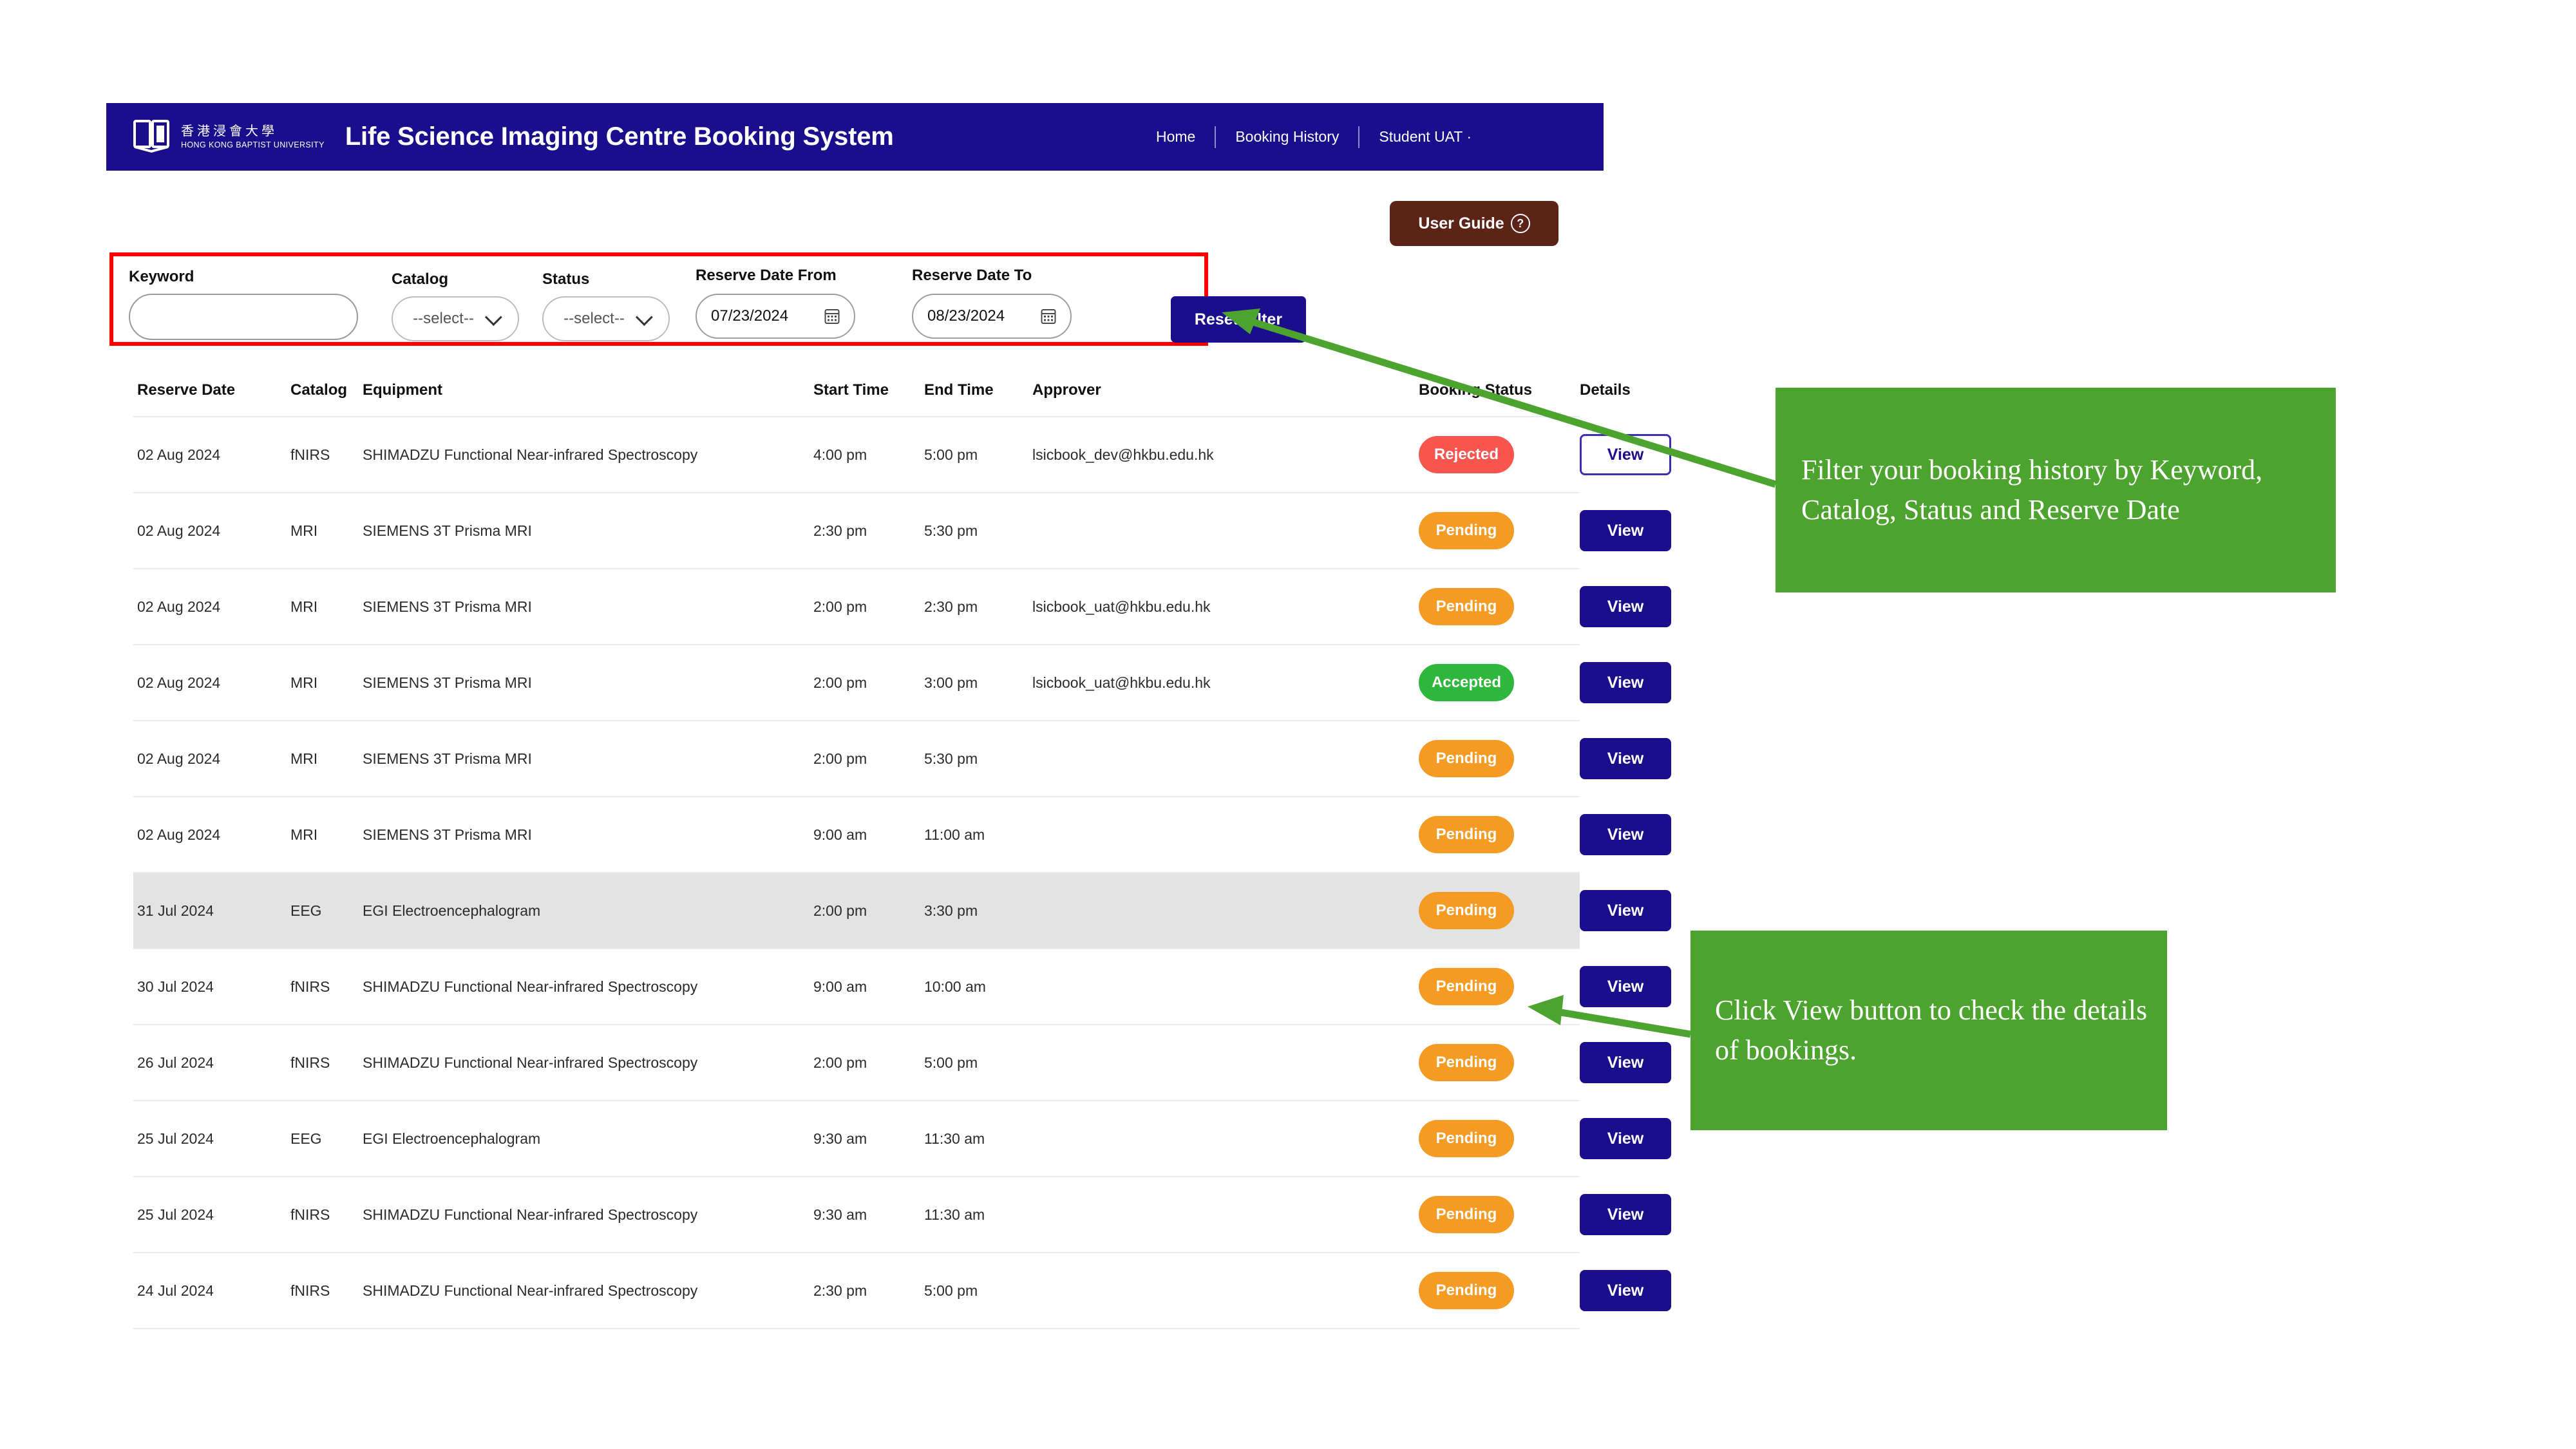 The width and height of the screenshot is (2576, 1449). I want to click on keyword-label: Keyword, so click(161, 277).